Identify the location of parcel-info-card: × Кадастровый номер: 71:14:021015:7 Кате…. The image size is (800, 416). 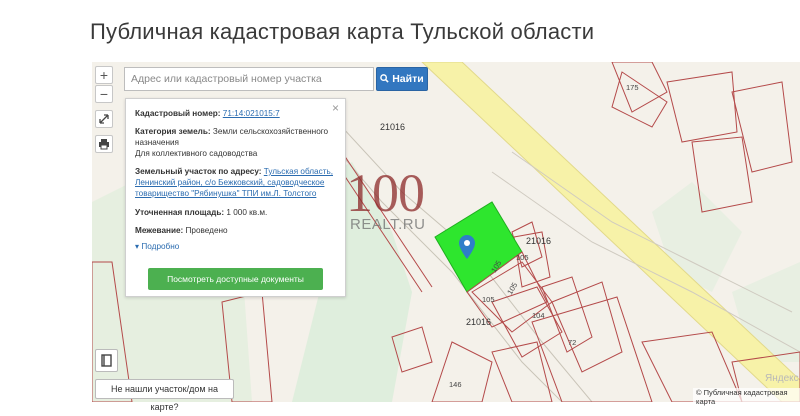
(235, 197).